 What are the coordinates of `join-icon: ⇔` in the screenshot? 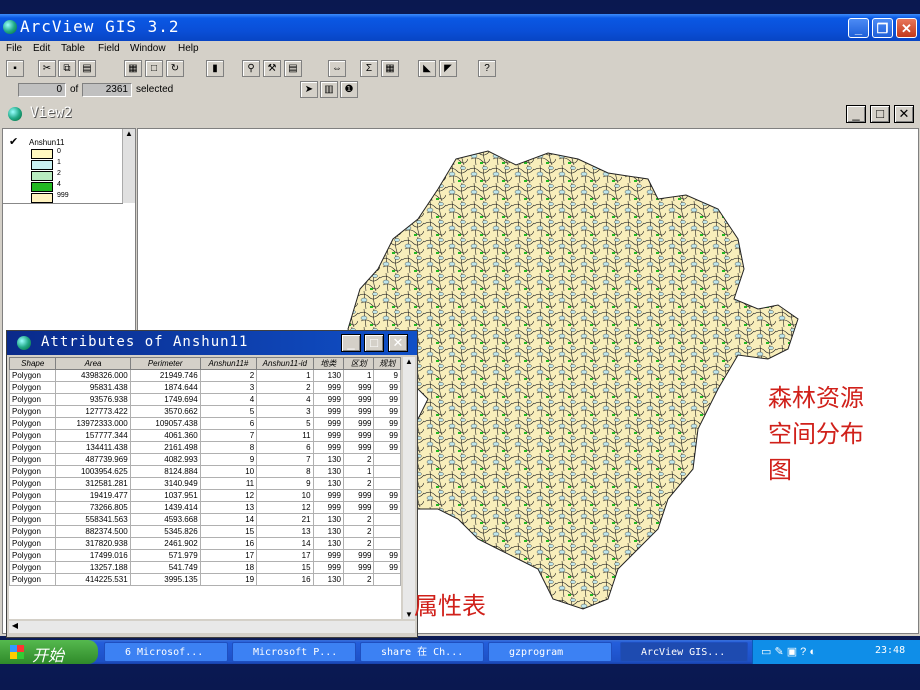 It's located at (337, 68).